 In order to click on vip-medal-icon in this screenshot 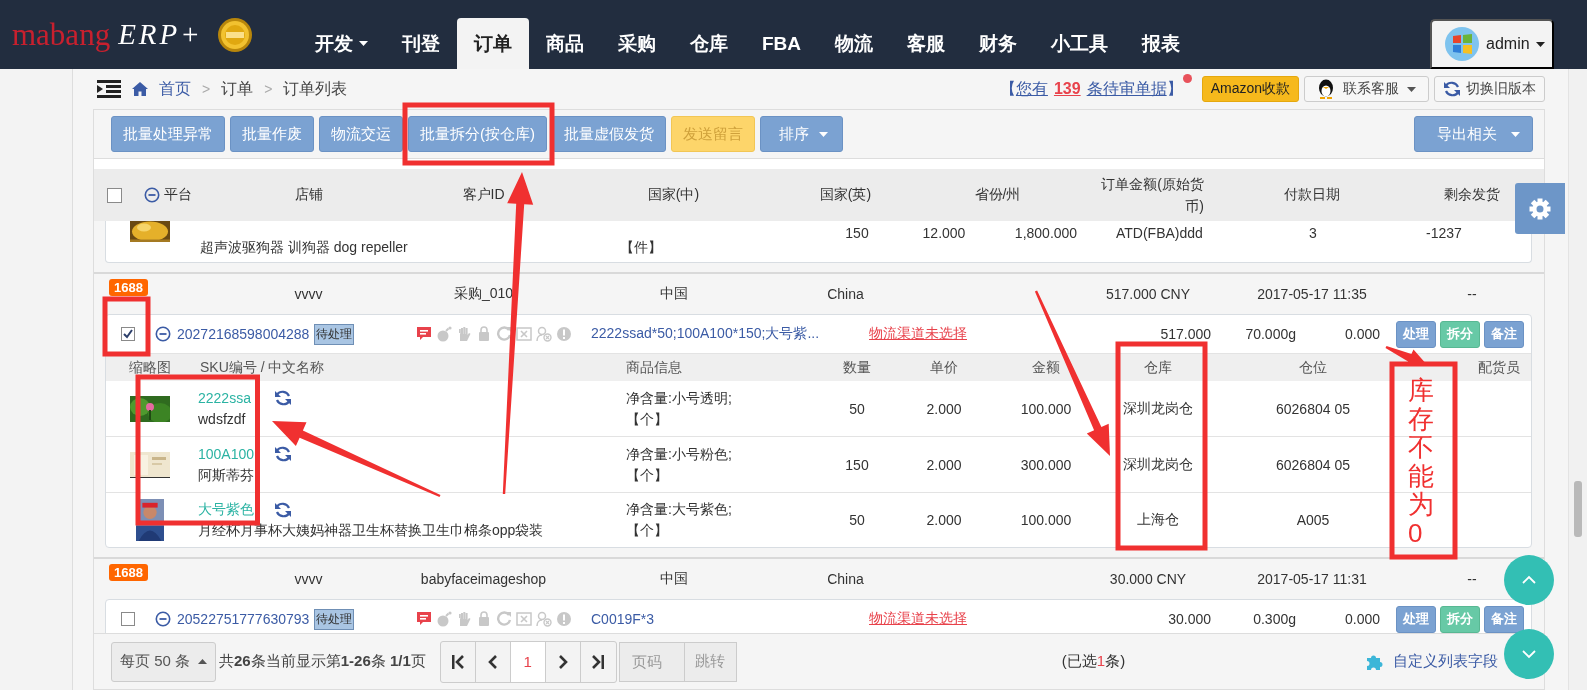, I will do `click(234, 34)`.